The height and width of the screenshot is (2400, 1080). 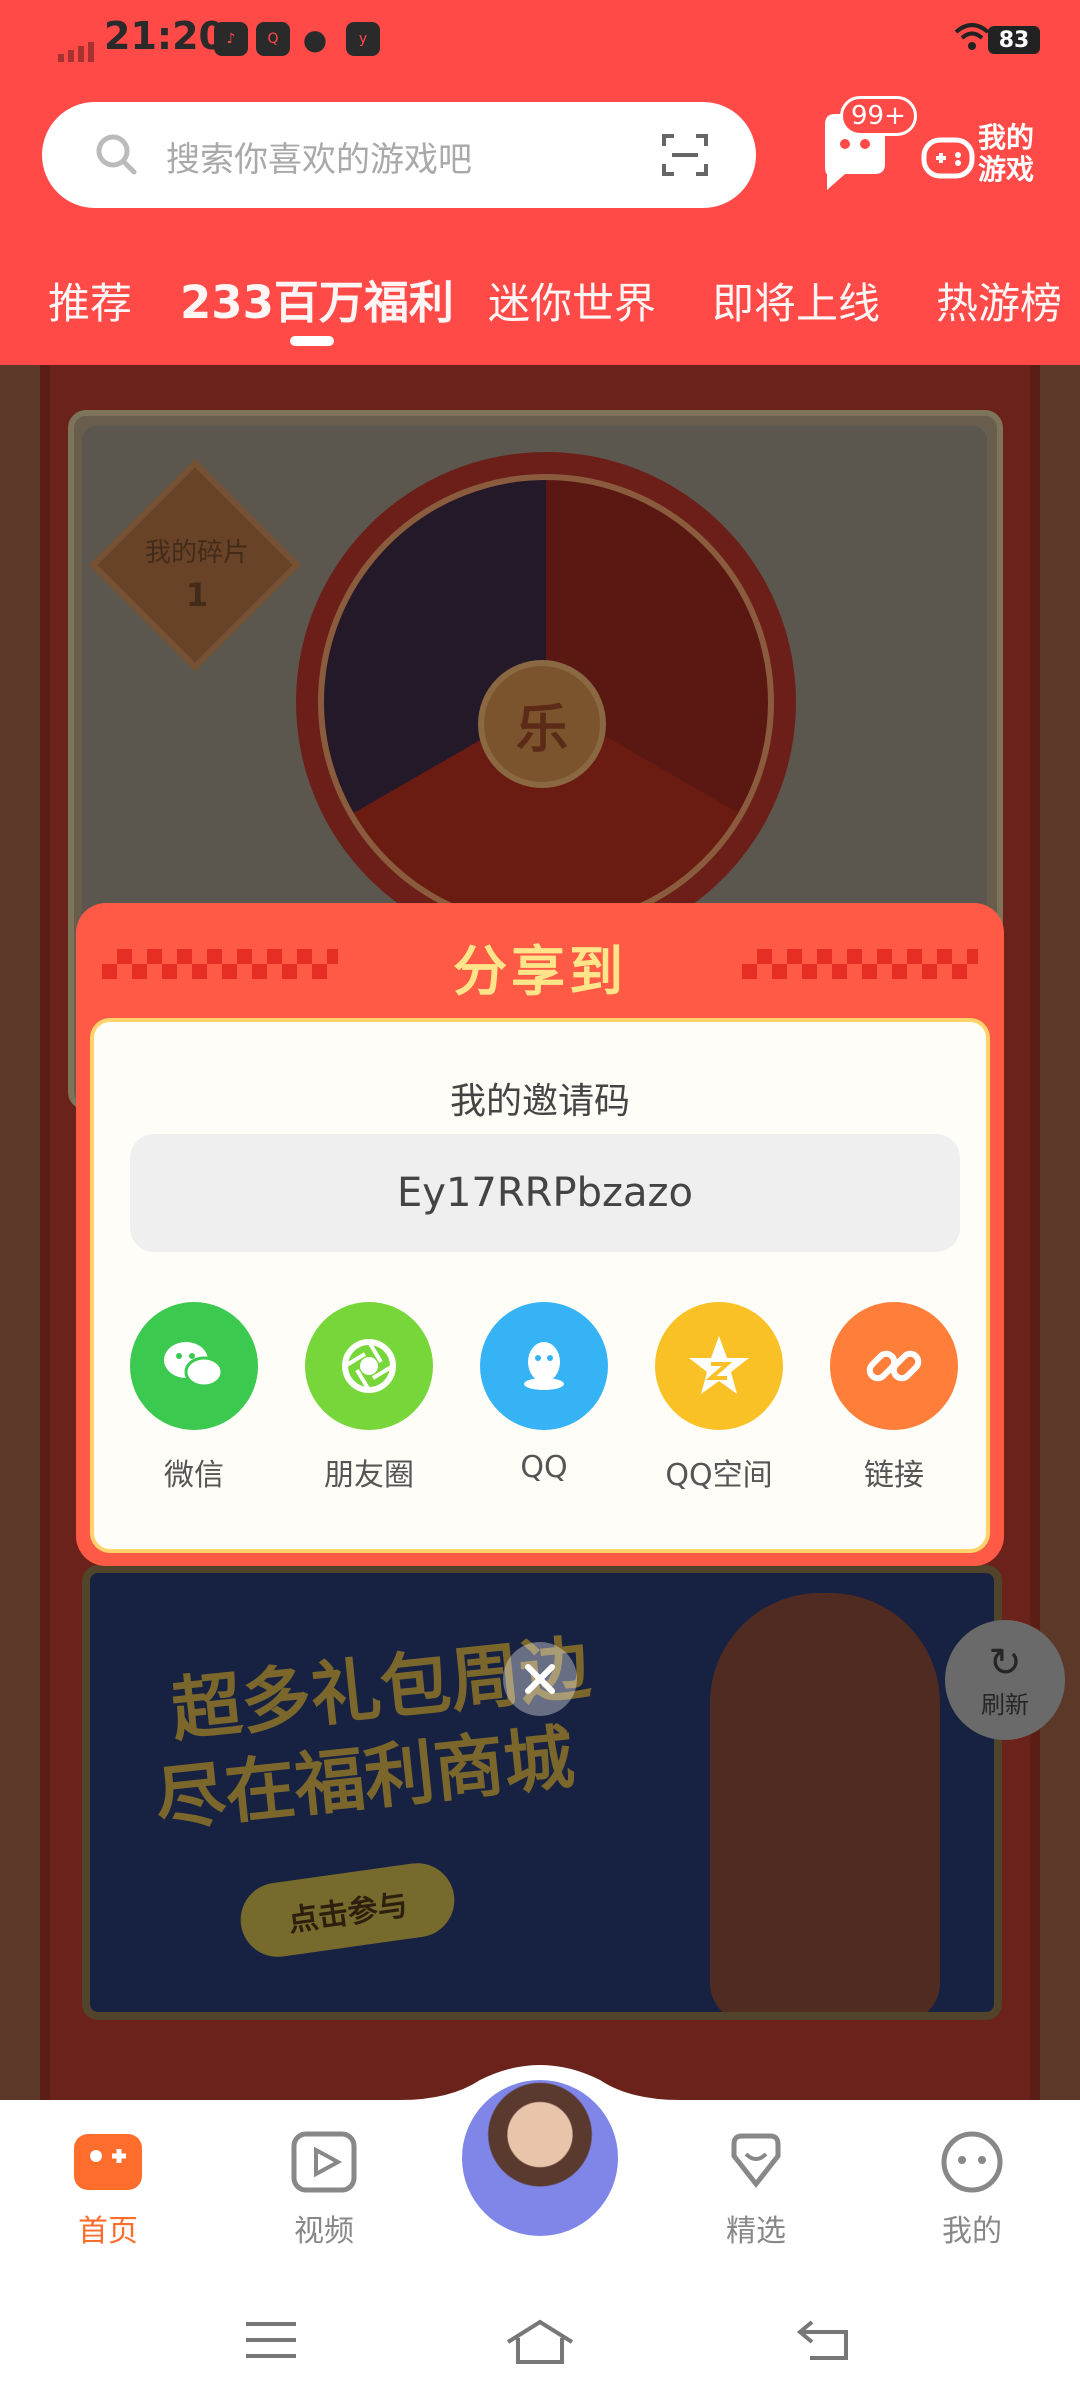 What do you see at coordinates (271, 2340) in the screenshot?
I see `menu-icon` at bounding box center [271, 2340].